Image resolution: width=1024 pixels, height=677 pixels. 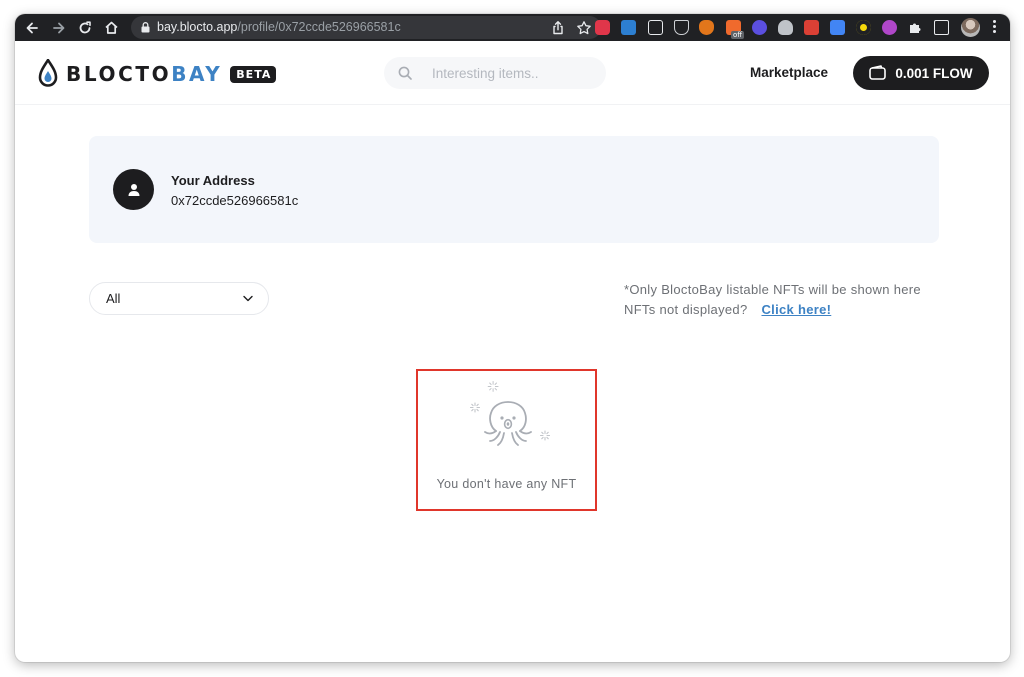 I want to click on home-icon, so click(x=111, y=27).